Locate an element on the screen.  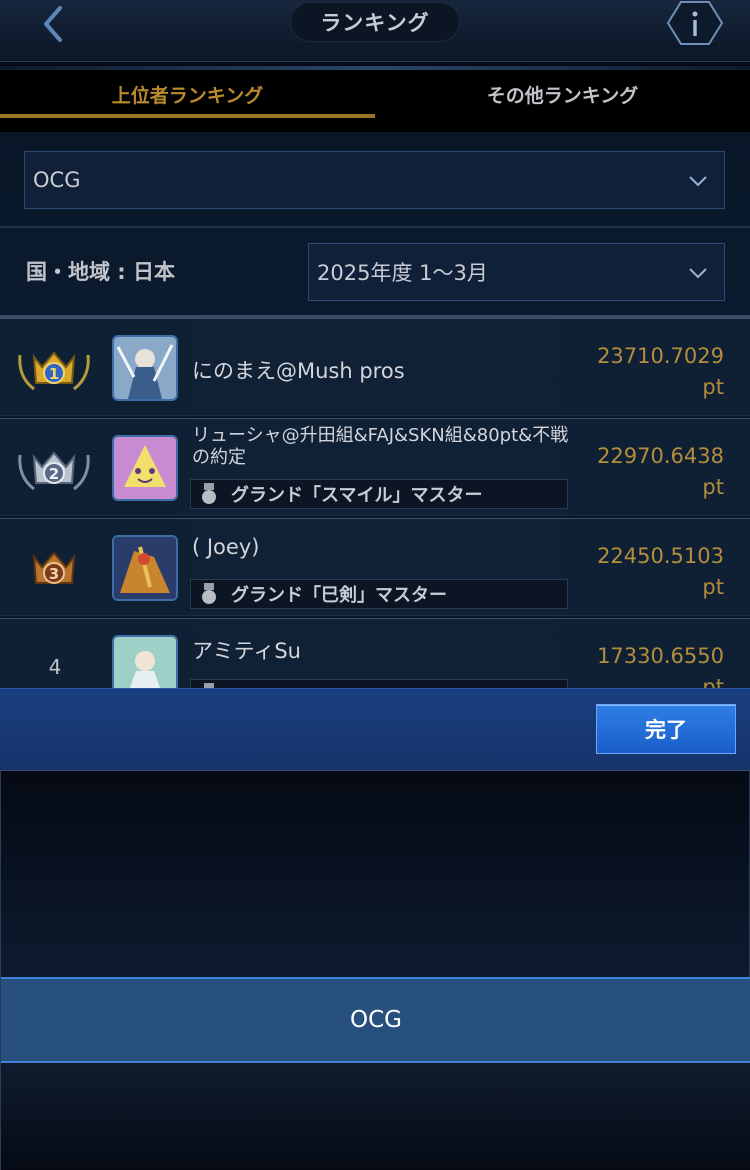
picker-fade is located at coordinates (375, 1116).